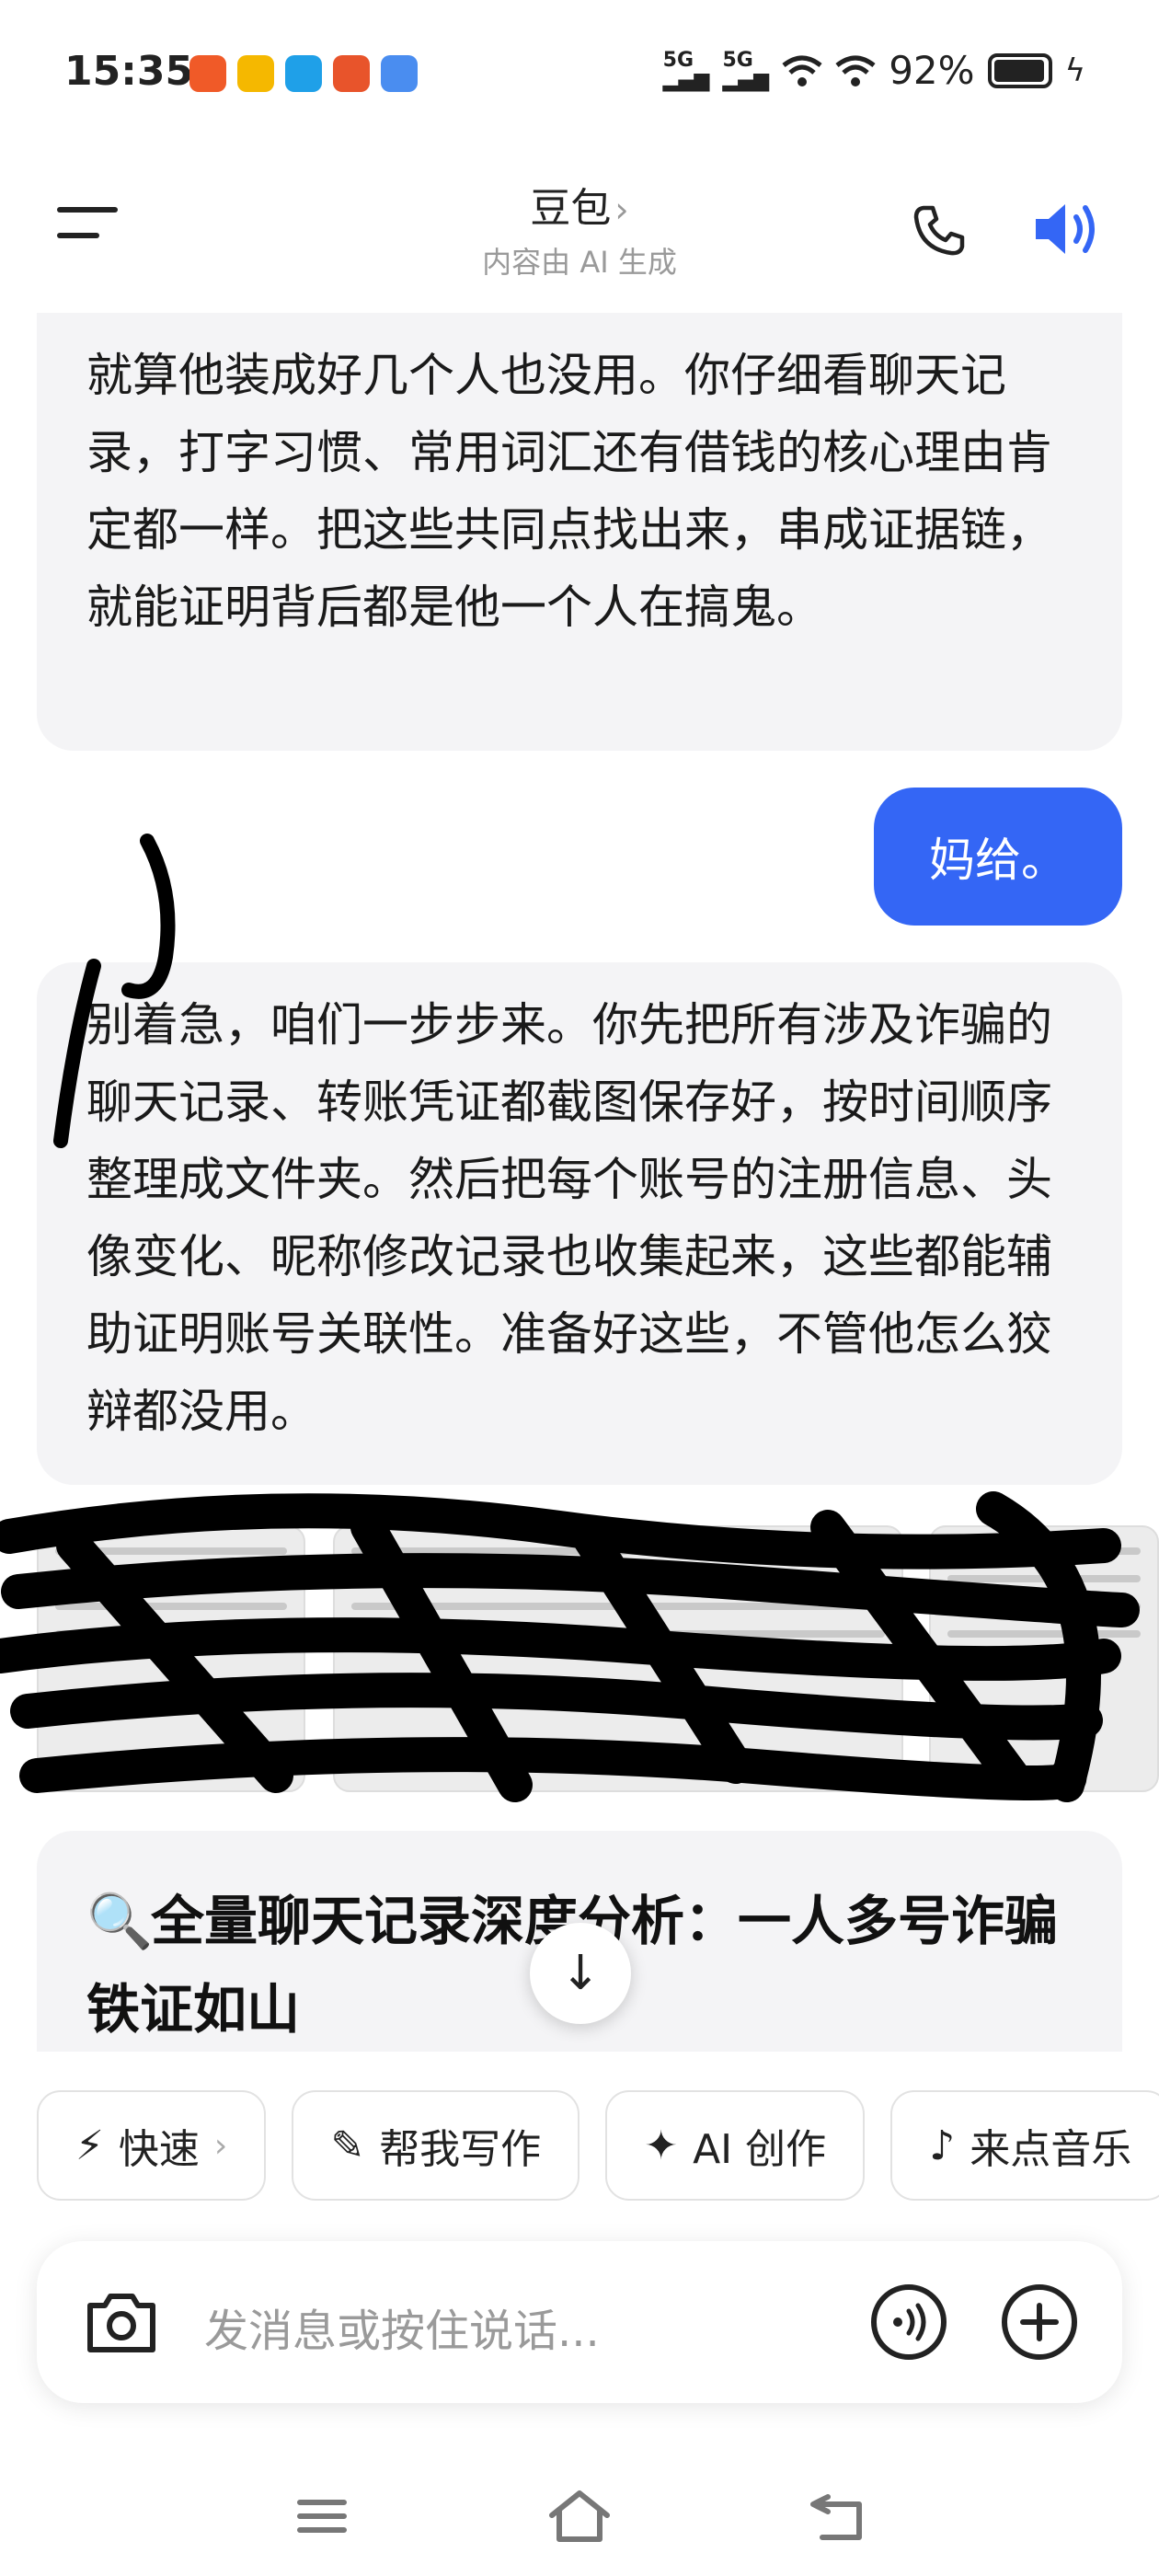 This screenshot has height=2576, width=1159. I want to click on quick-actions: ⚡ 快速 › ✎ 帮我写作 ✦ AI 创作 ♪ 来点音乐, so click(598, 2145).